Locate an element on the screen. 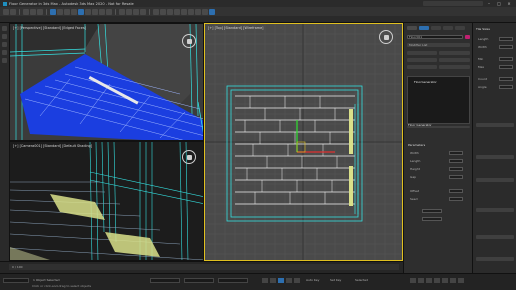  maximize-button: □ is located at coordinates (499, 3).